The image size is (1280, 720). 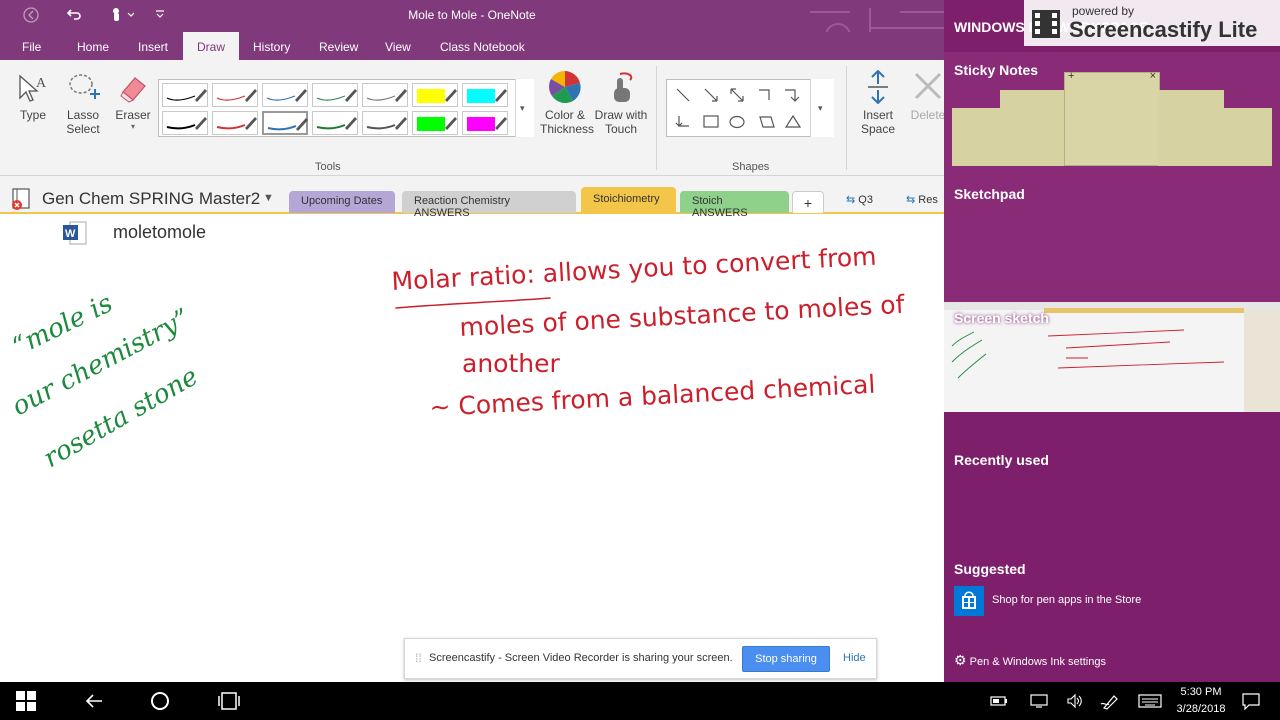 What do you see at coordinates (1071, 76) in the screenshot?
I see `add-note-icon: +` at bounding box center [1071, 76].